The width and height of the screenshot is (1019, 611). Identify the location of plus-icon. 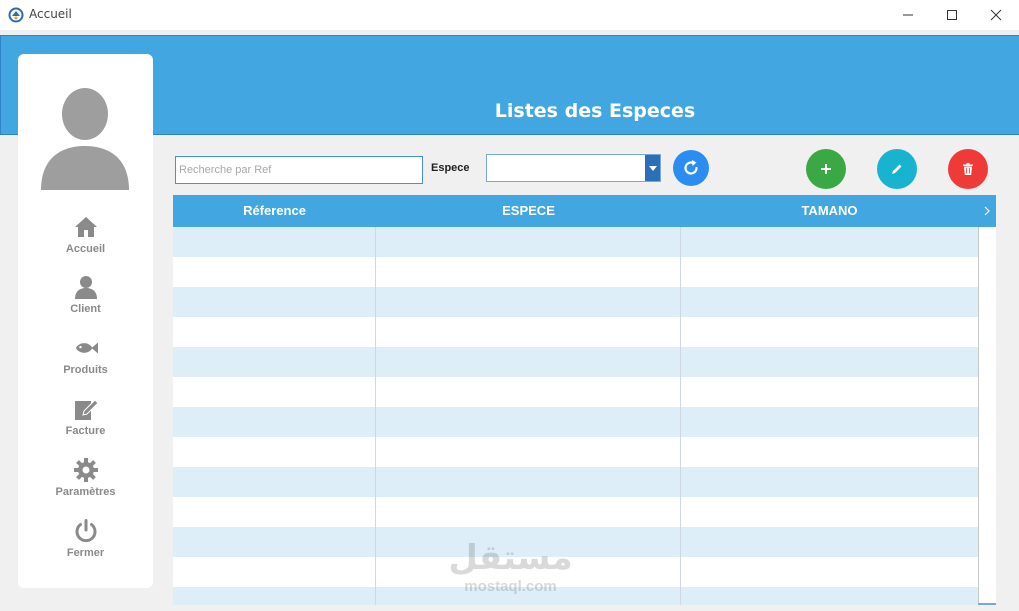
(826, 169).